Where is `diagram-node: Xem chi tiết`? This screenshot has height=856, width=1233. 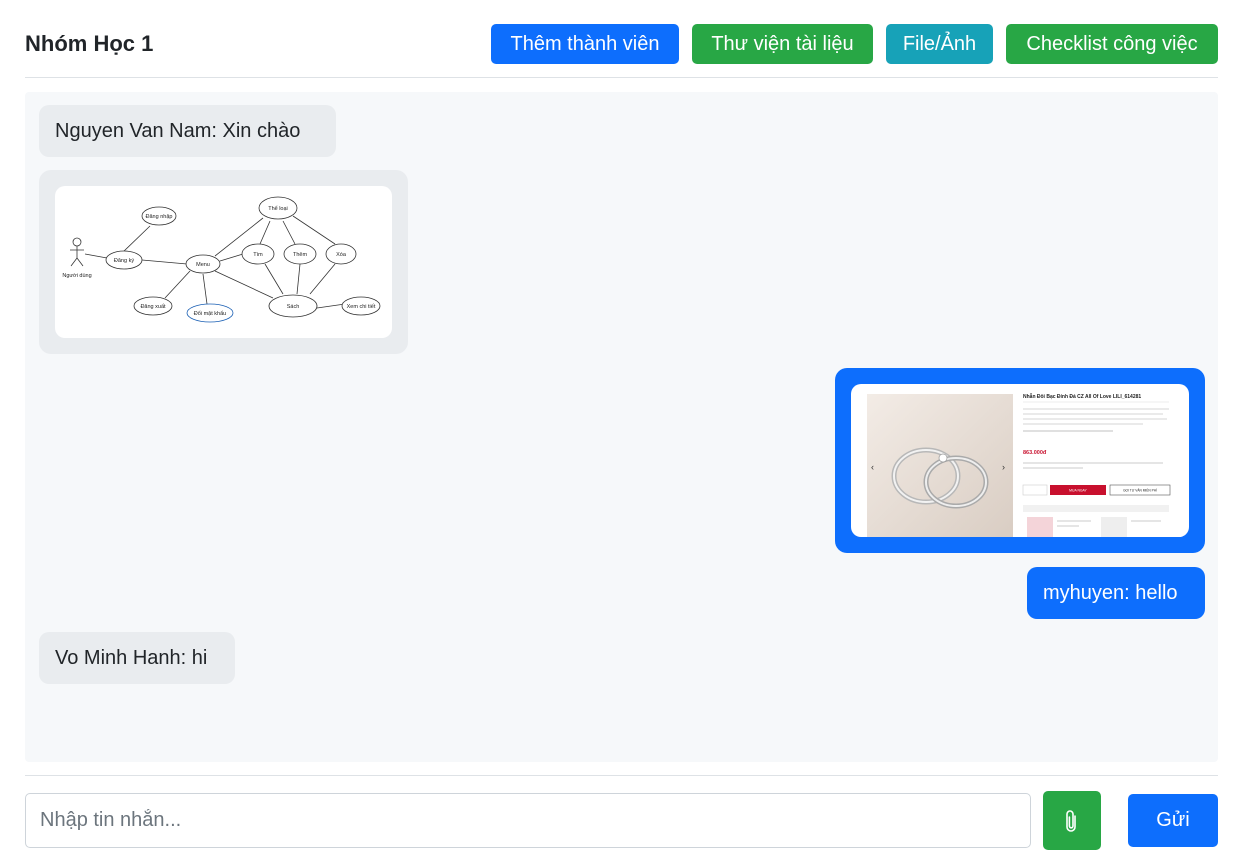
diagram-node: Xem chi tiết is located at coordinates (361, 307).